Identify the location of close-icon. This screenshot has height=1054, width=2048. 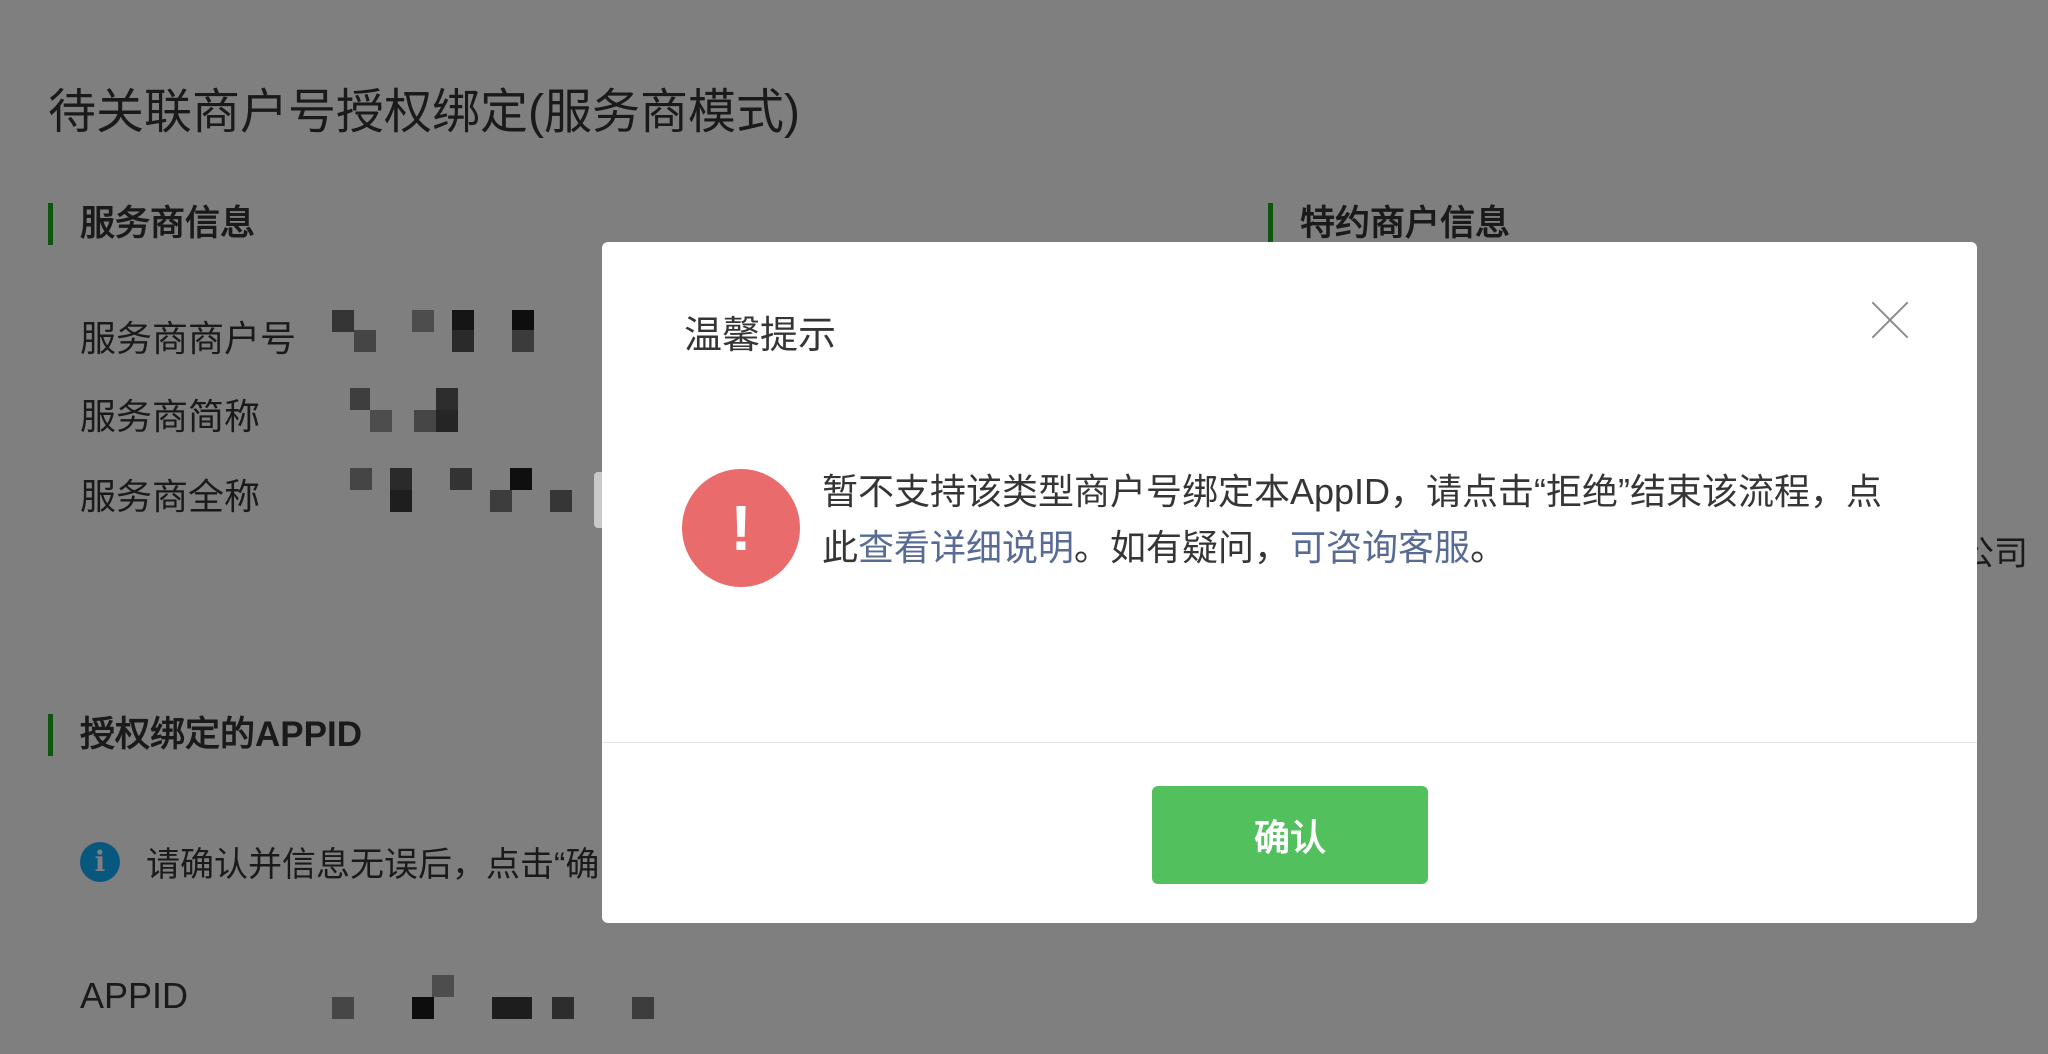
(1890, 320).